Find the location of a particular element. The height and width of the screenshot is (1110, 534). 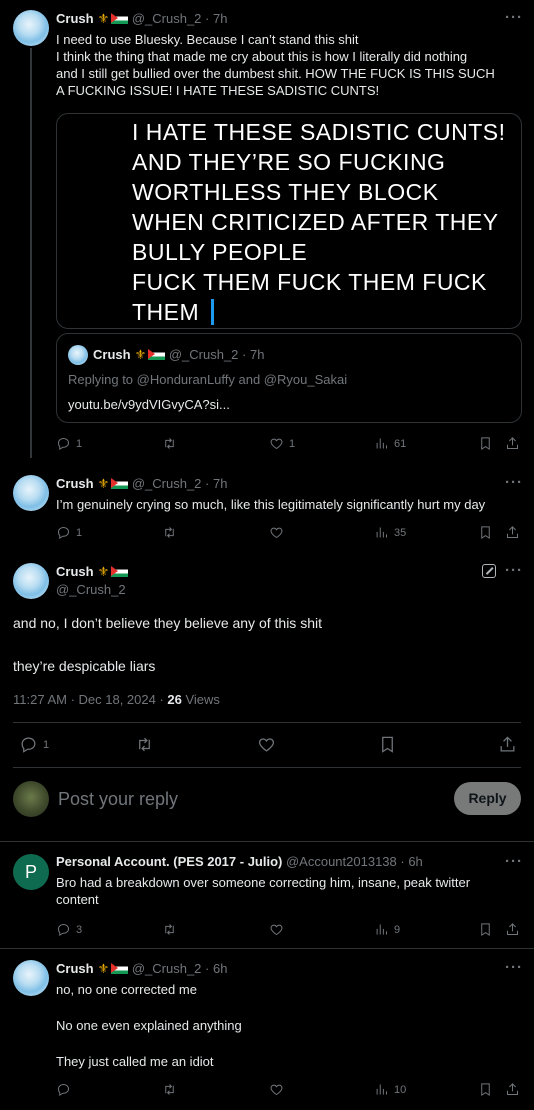

display-name: Crush is located at coordinates (75, 18).